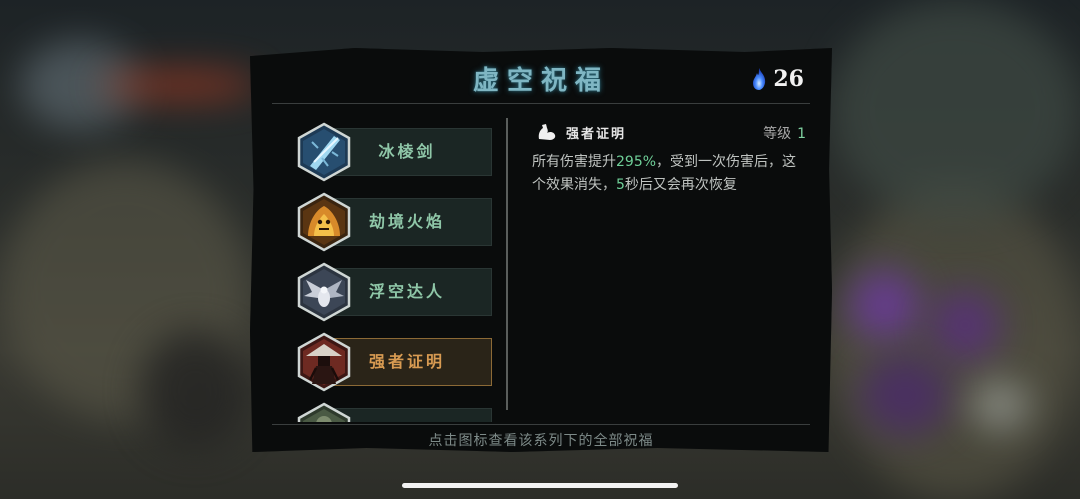 The image size is (1080, 499). Describe the element at coordinates (541, 424) in the screenshot. I see `bottom-divider` at that location.